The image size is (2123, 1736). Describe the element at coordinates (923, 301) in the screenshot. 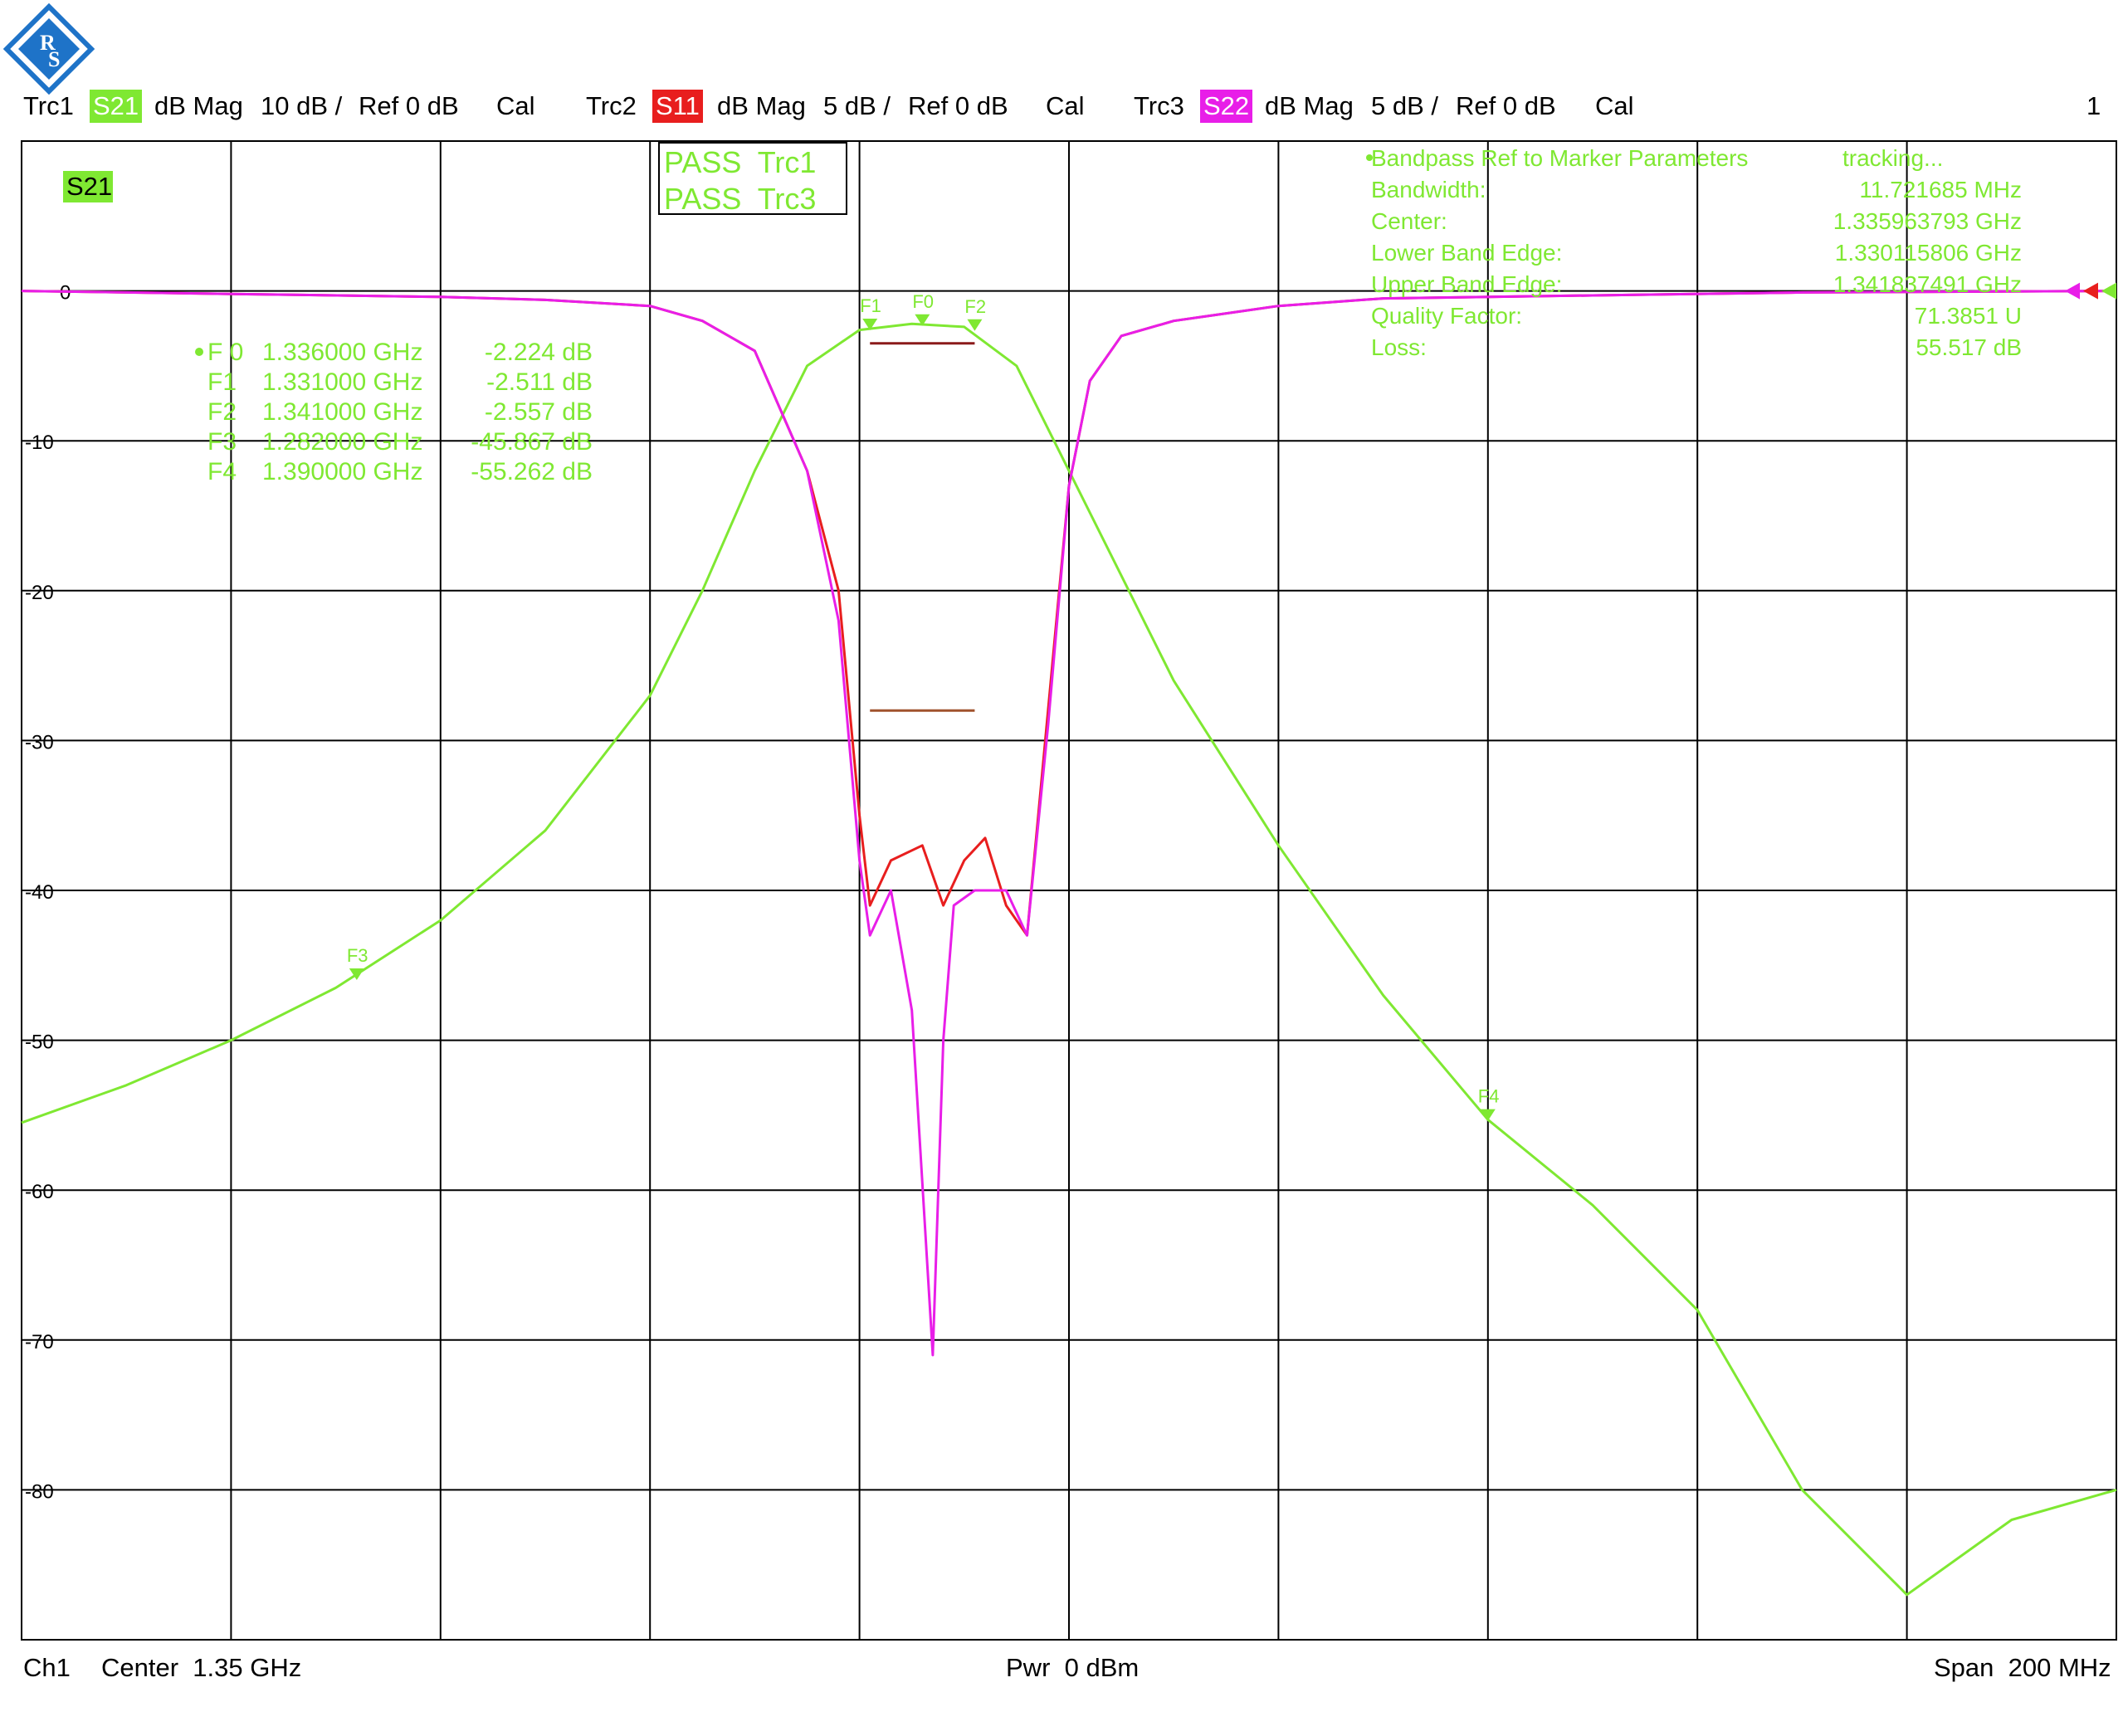

I see `marker-label-f0: F0` at that location.